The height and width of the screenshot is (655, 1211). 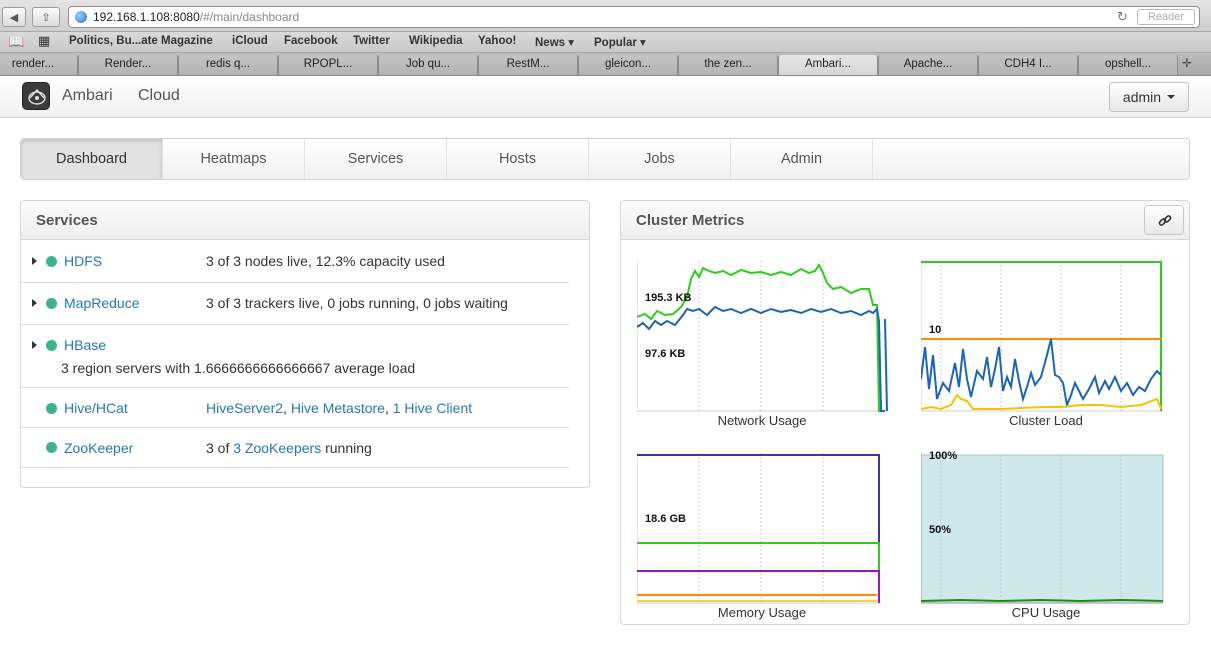 I want to click on services-panel-header: Services, so click(x=305, y=220).